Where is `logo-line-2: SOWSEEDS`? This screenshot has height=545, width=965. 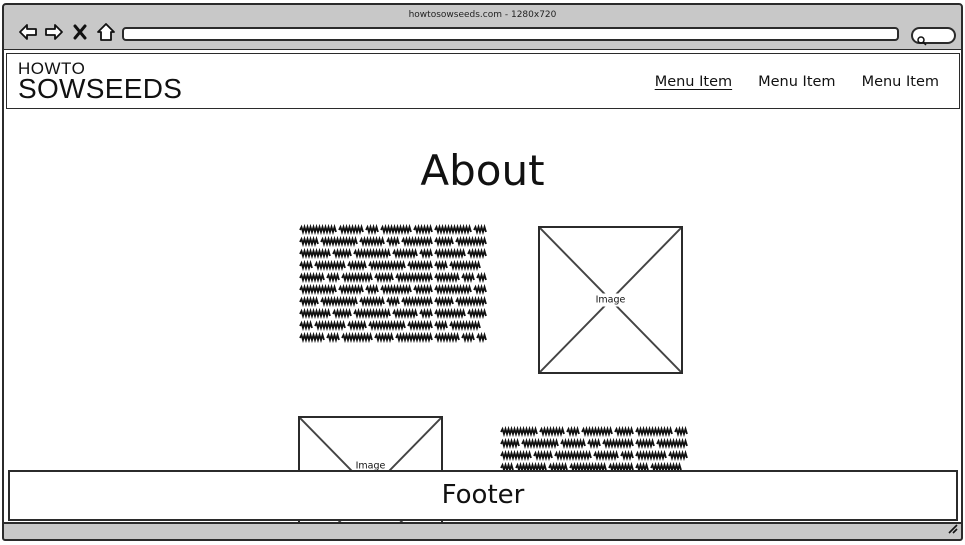 logo-line-2: SOWSEEDS is located at coordinates (100, 88).